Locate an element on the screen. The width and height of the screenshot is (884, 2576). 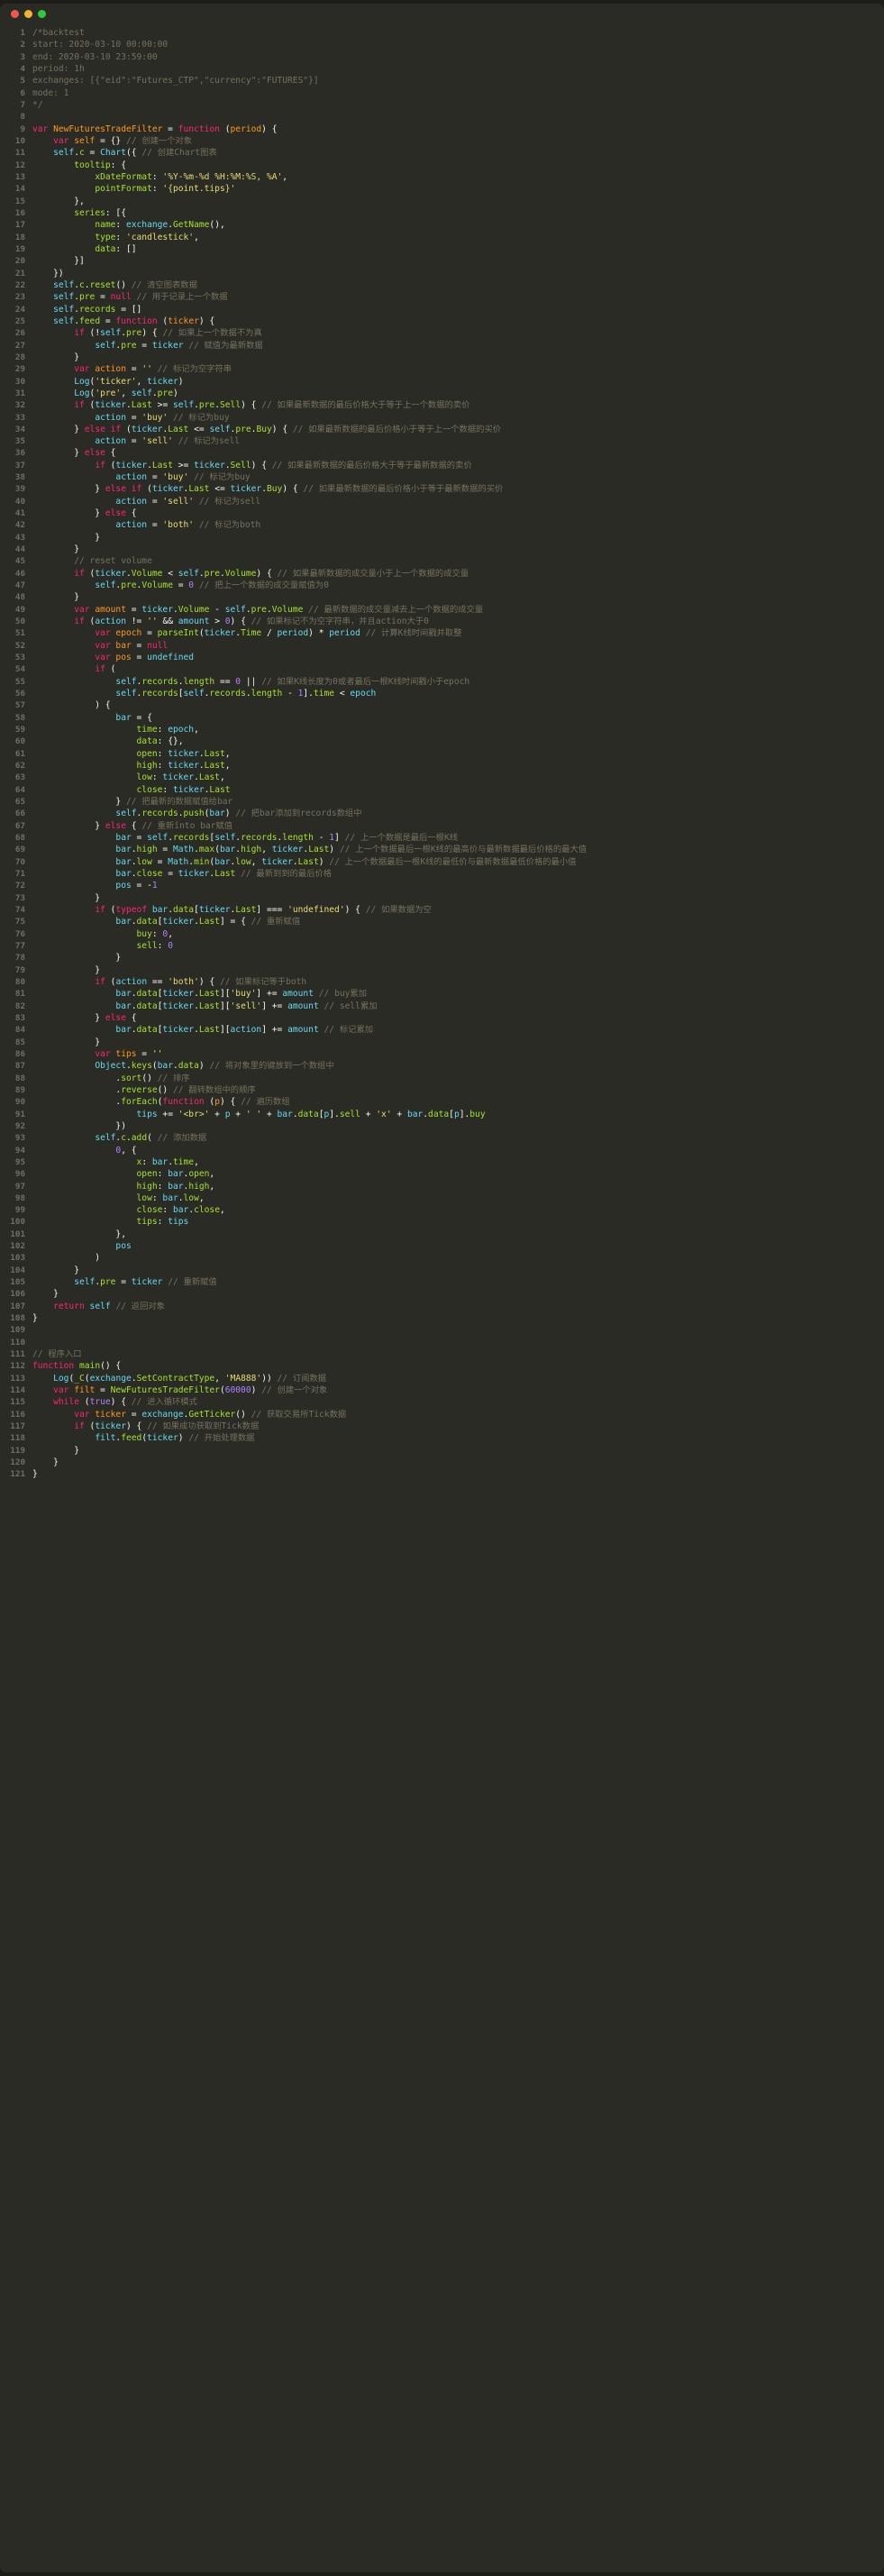
code-line: 43 } is located at coordinates (442, 538).